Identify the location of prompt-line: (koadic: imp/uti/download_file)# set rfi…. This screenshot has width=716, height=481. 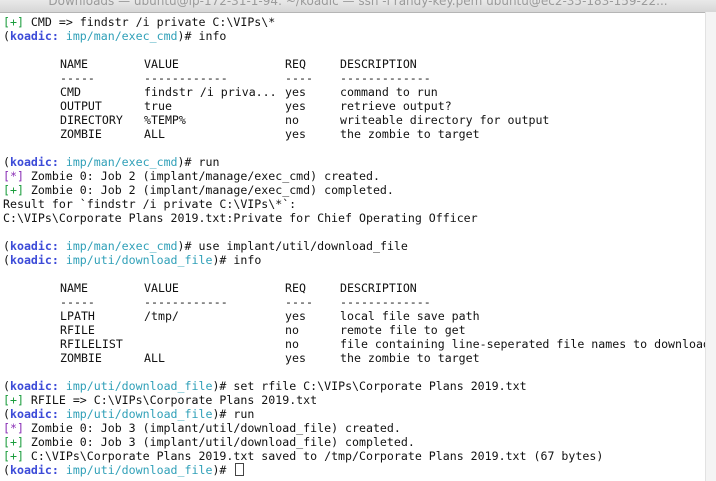
(265, 386).